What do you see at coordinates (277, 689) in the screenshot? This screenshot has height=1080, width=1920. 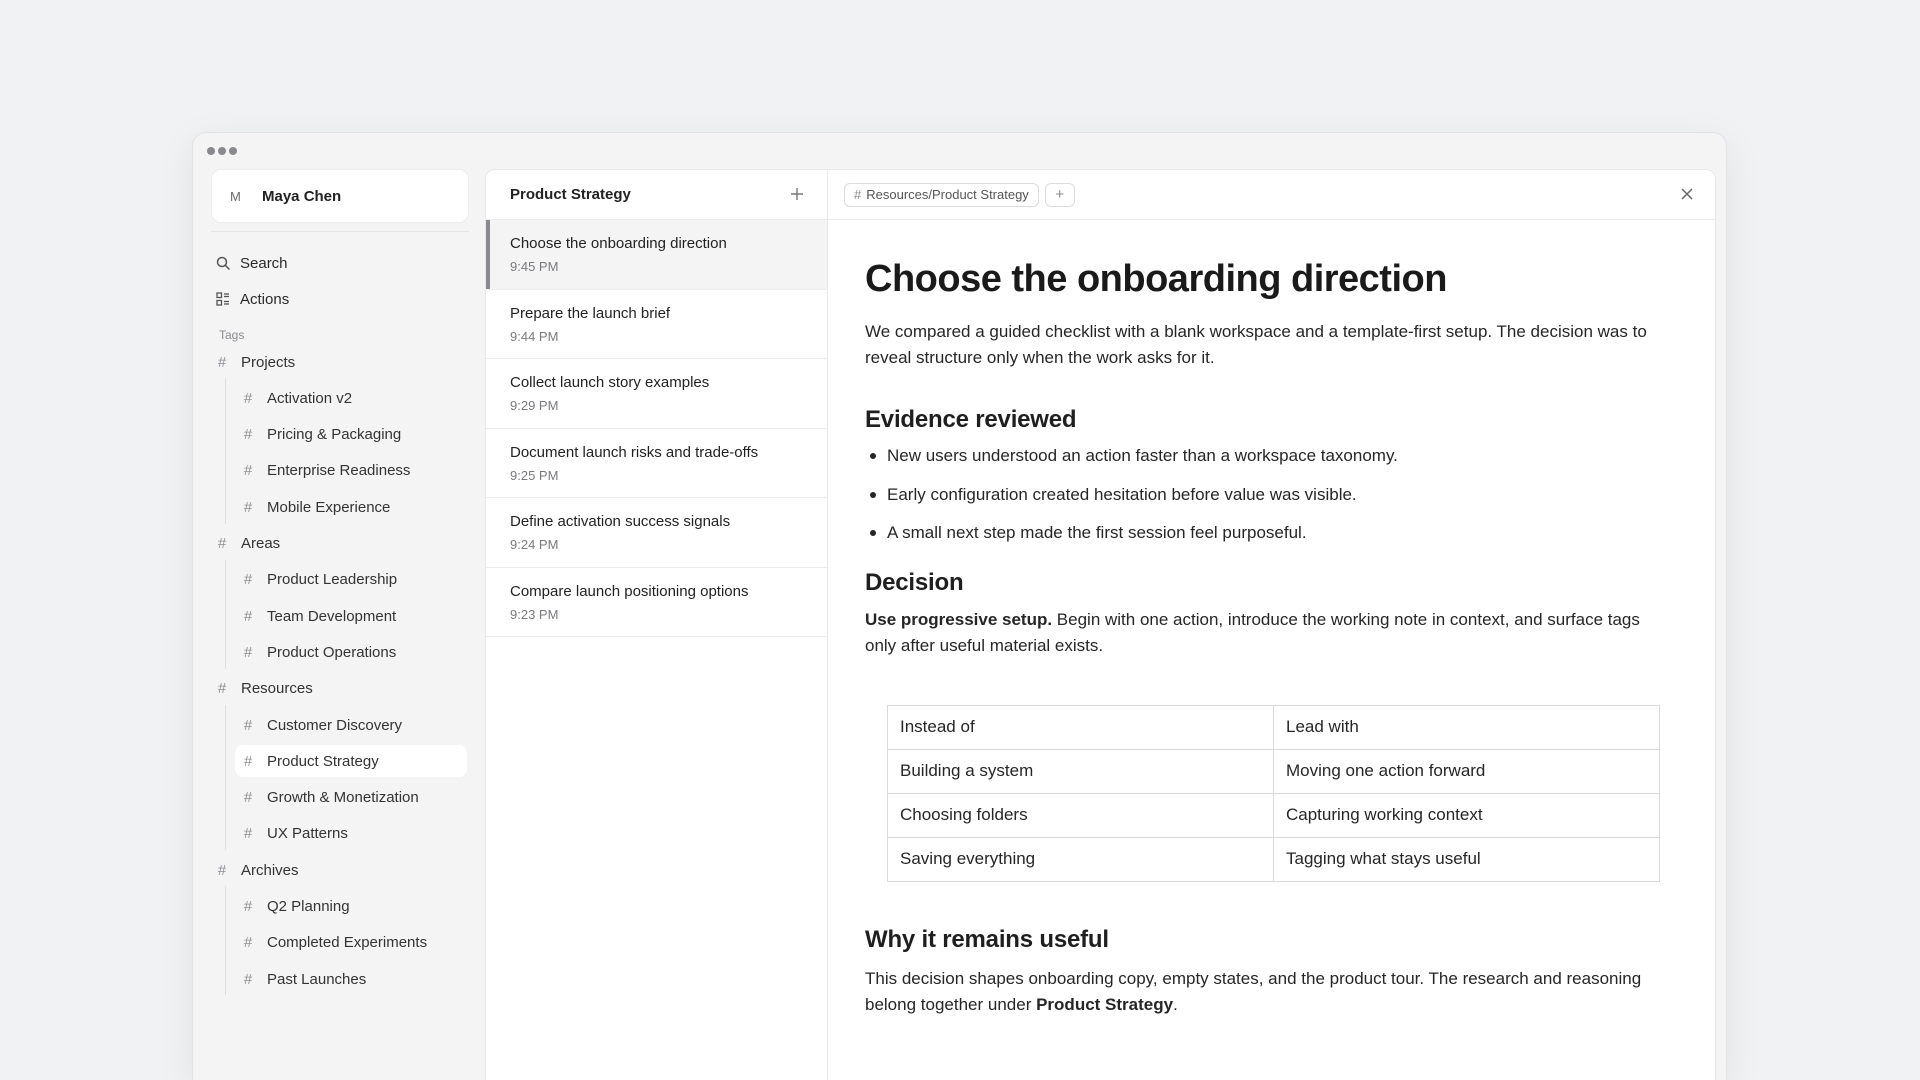 I see `tag-label: Resources` at bounding box center [277, 689].